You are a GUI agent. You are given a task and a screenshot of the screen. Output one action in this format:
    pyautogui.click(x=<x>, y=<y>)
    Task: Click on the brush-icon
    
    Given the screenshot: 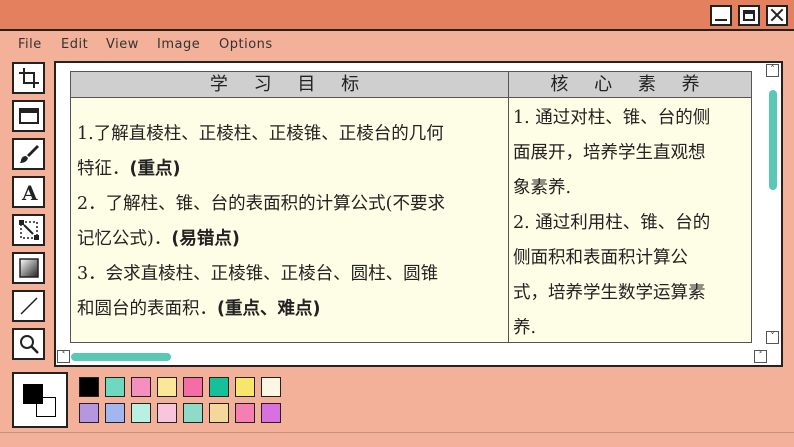 What is the action you would take?
    pyautogui.click(x=29, y=154)
    